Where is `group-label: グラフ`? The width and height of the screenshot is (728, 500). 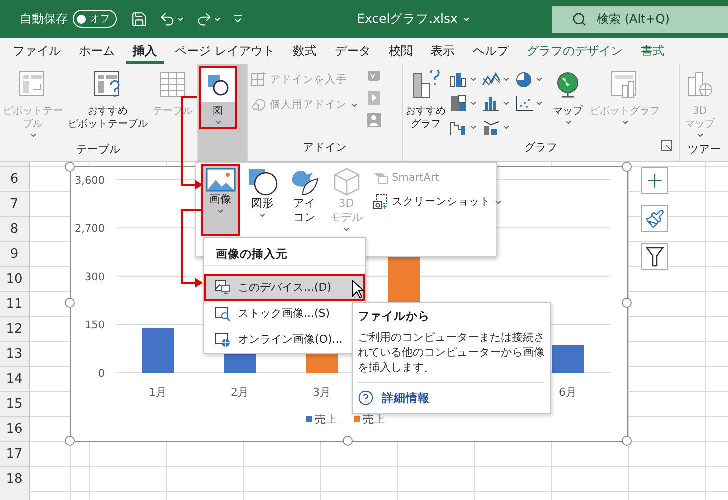 group-label: グラフ is located at coordinates (541, 147).